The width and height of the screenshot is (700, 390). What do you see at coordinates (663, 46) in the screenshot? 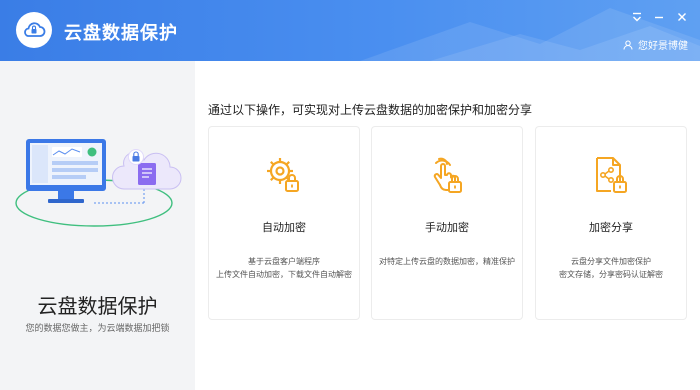
I see `user-greeting: 您好景博健` at bounding box center [663, 46].